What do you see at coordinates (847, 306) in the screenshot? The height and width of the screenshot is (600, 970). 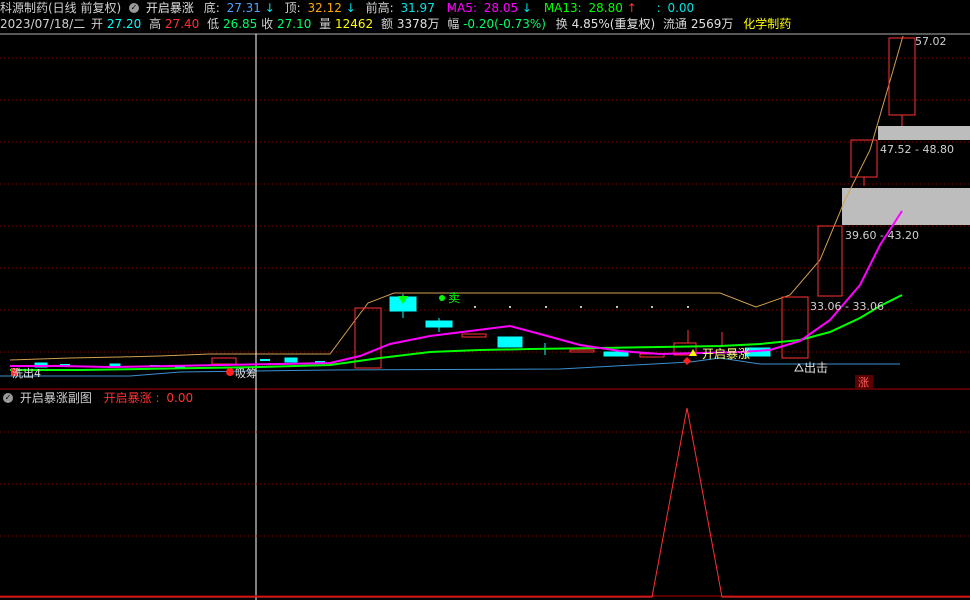 I see `zone-label-3: 33.06 - 33.06` at bounding box center [847, 306].